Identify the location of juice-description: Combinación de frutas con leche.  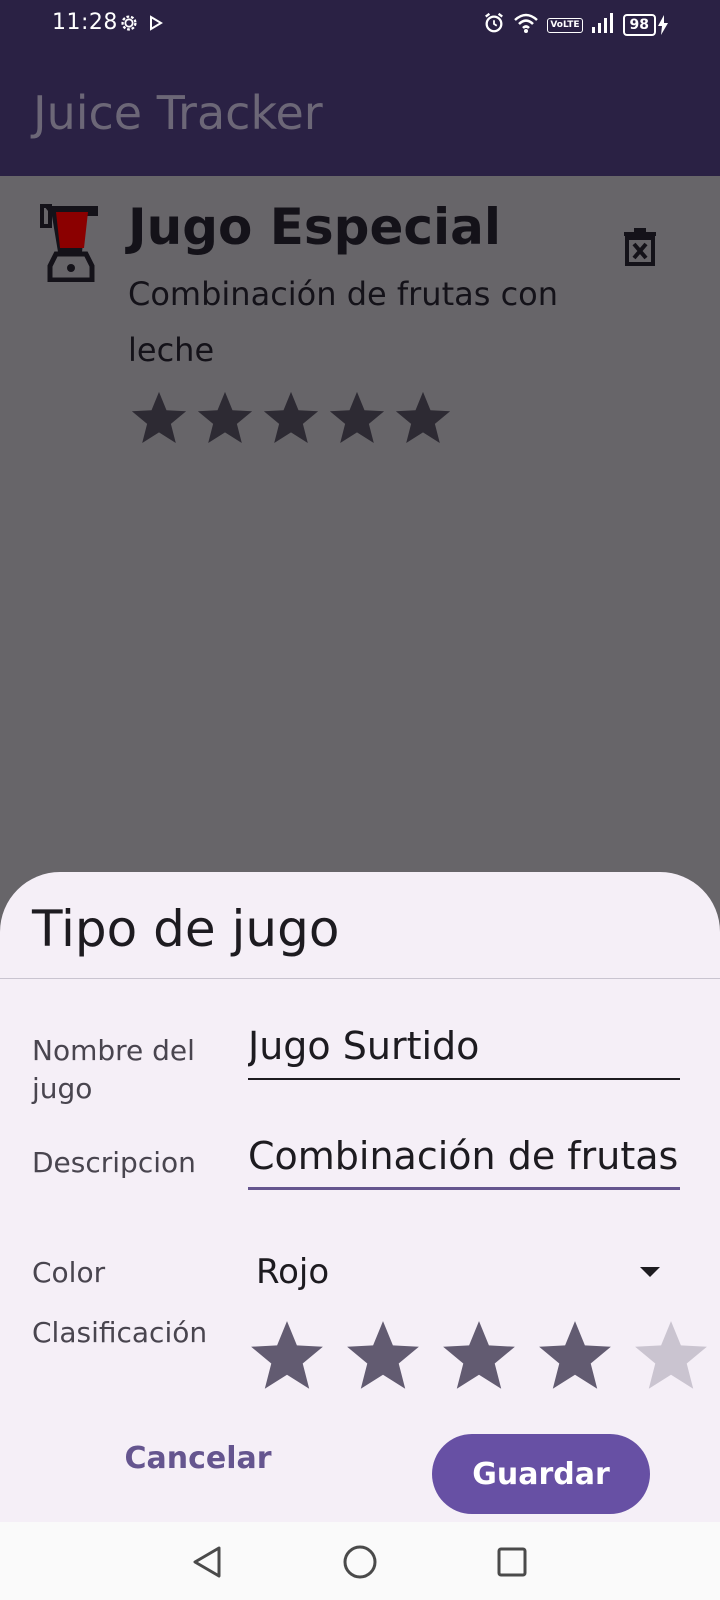
(343, 322).